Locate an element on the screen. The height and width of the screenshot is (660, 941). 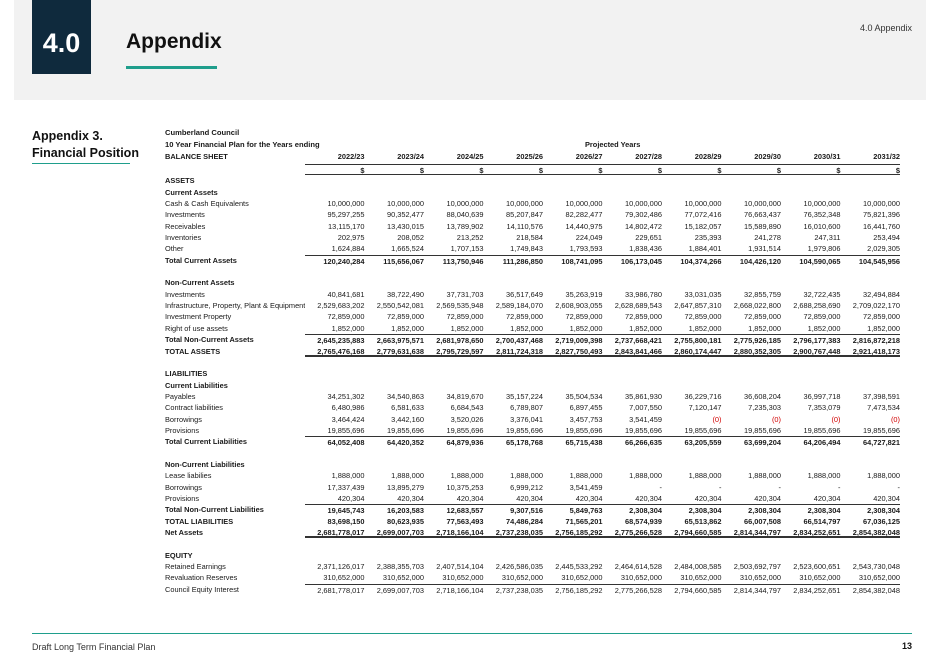
table-cell: 2,779,631,638 is located at coordinates (394, 351).